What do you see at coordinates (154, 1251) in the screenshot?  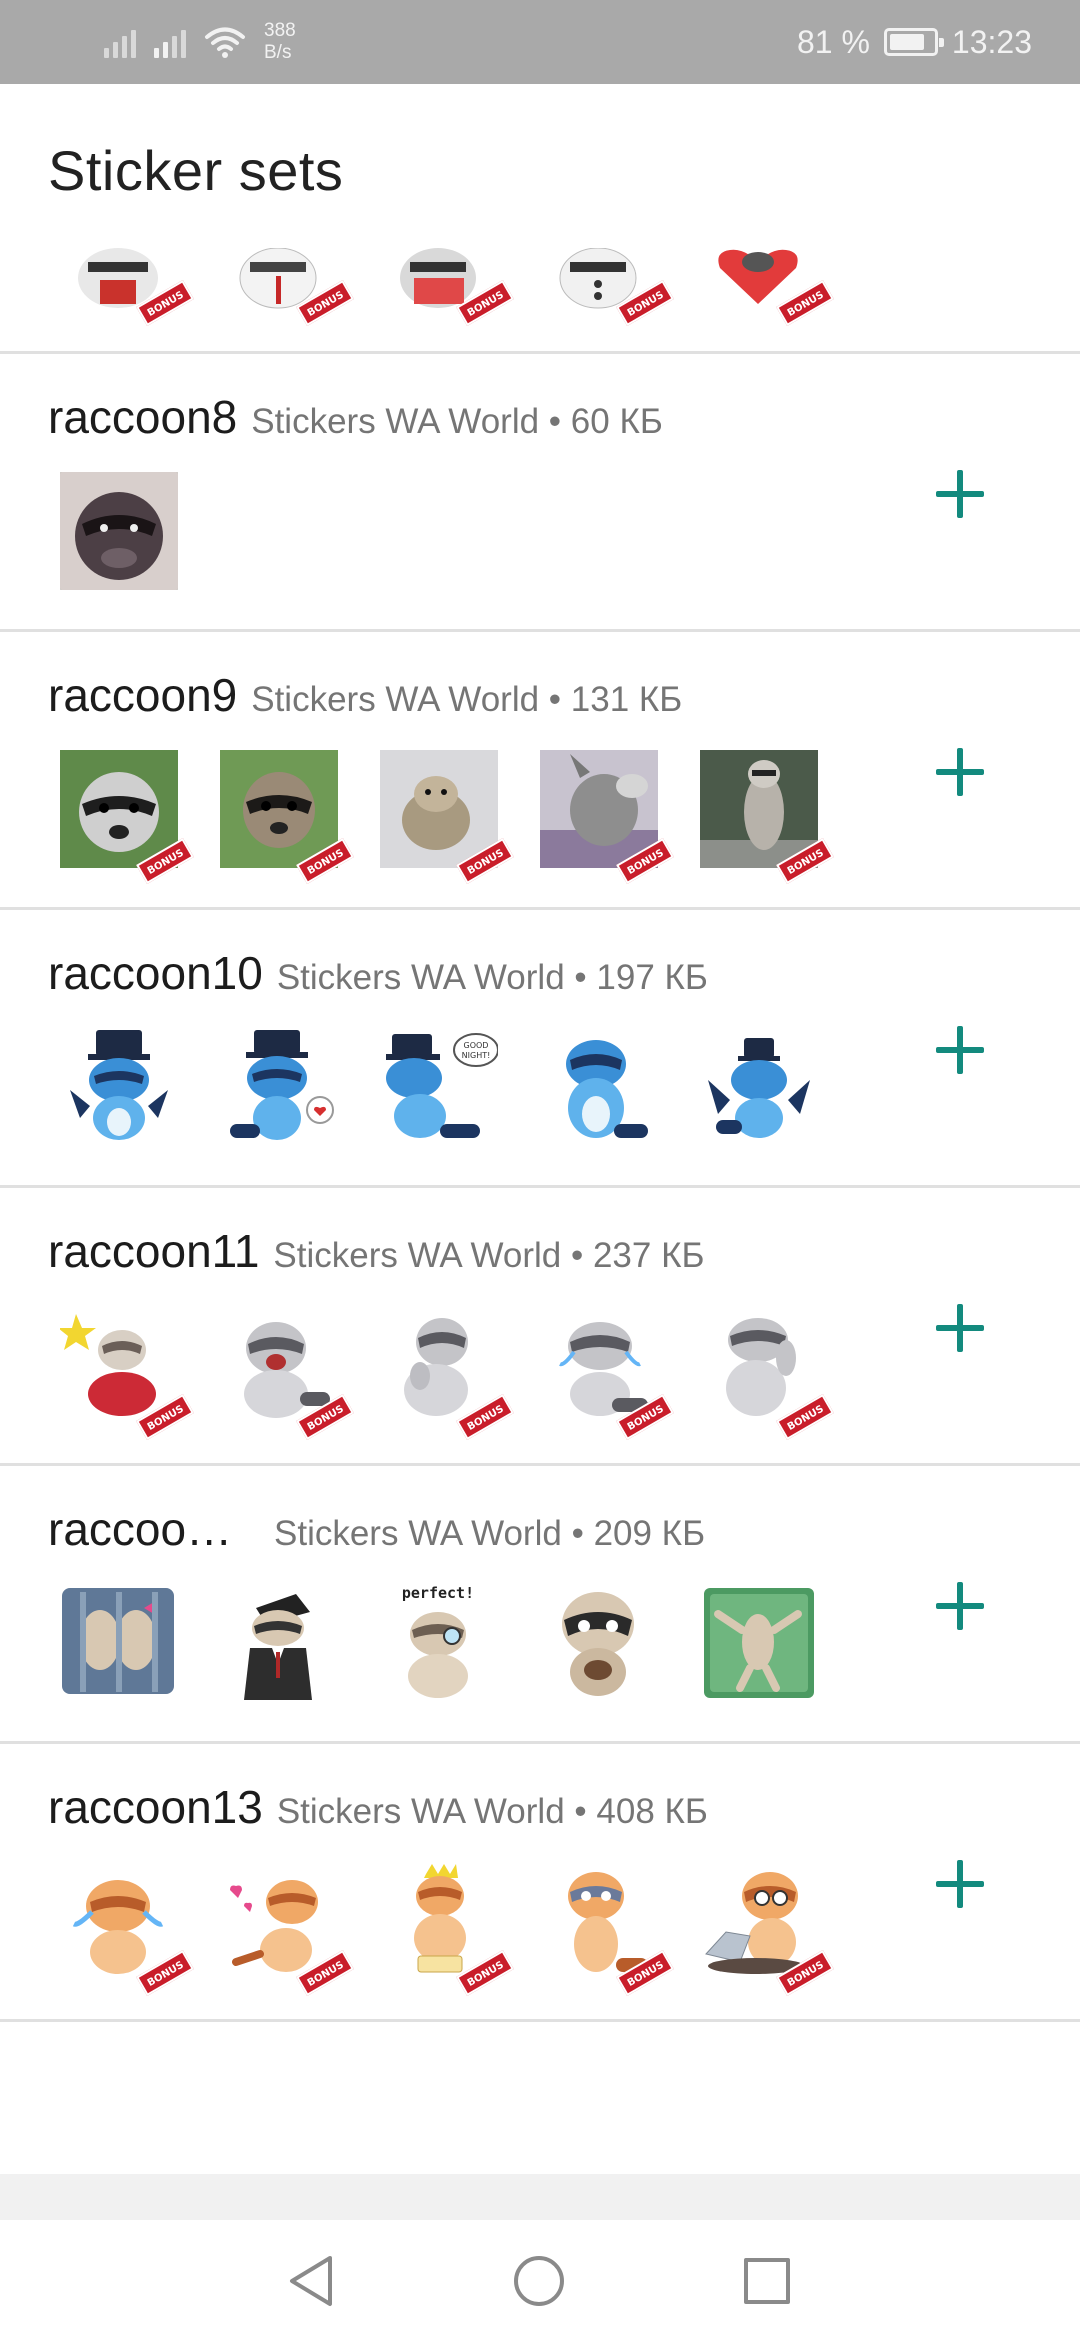 I see `sticker-set-name: raccoon11` at bounding box center [154, 1251].